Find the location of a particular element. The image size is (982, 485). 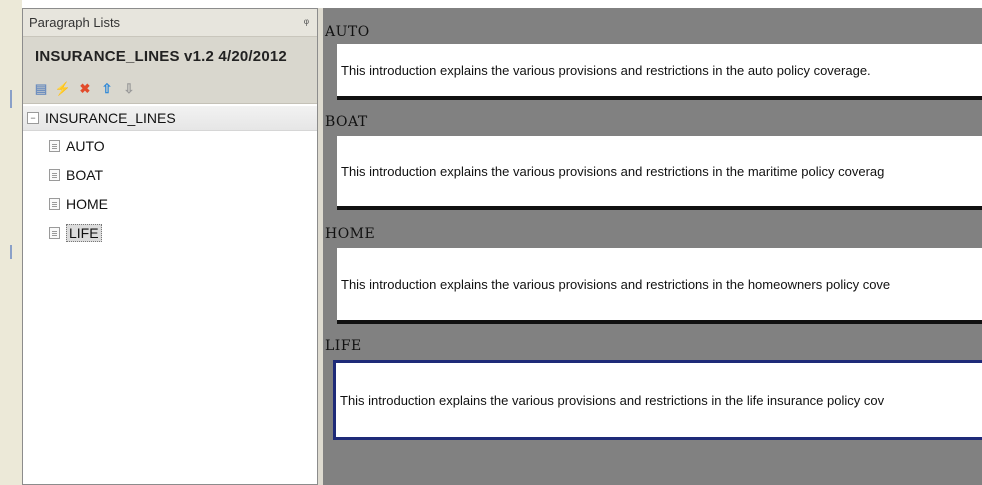

collapse-icon: − is located at coordinates (33, 118).